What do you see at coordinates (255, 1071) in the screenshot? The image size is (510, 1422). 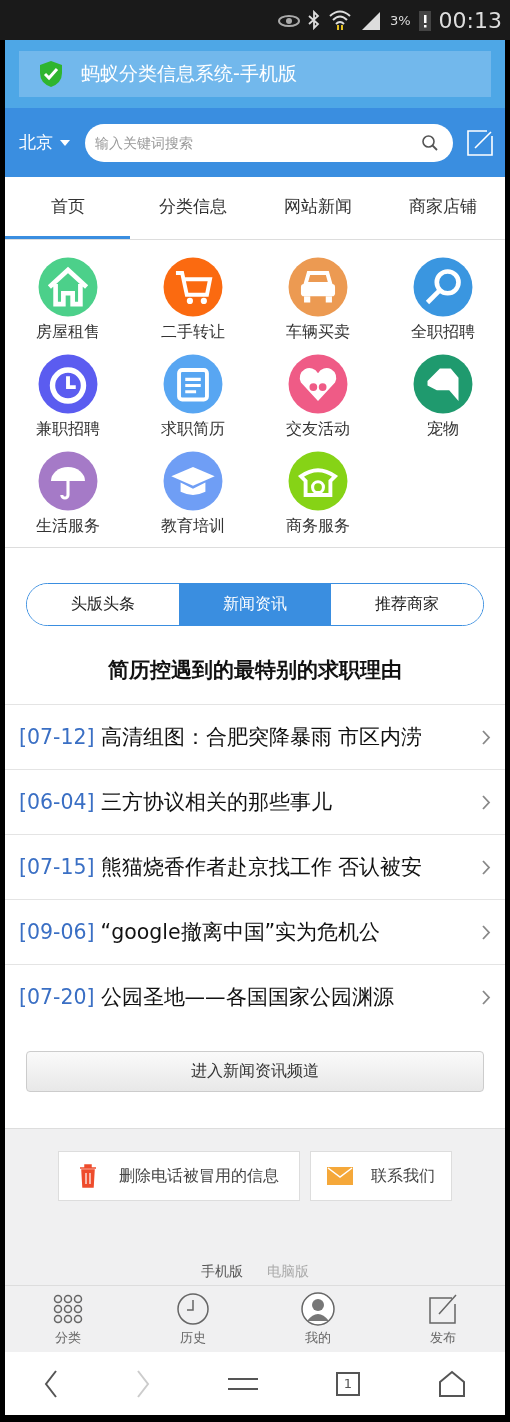 I see `news-channel-button: 进入新闻资讯频道` at bounding box center [255, 1071].